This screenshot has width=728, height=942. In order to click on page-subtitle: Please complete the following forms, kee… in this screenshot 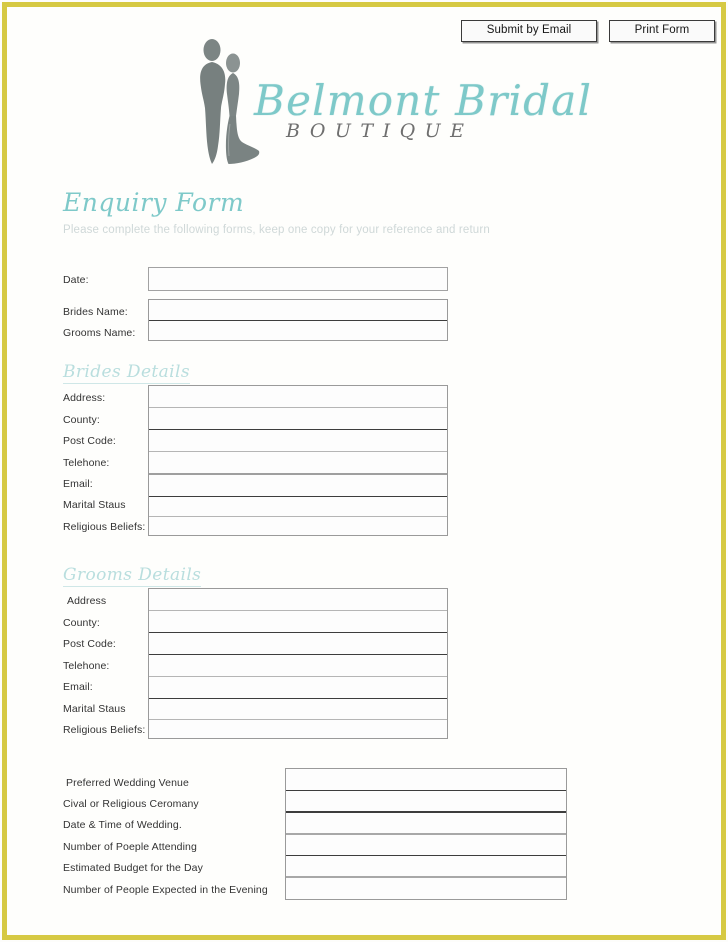, I will do `click(276, 230)`.